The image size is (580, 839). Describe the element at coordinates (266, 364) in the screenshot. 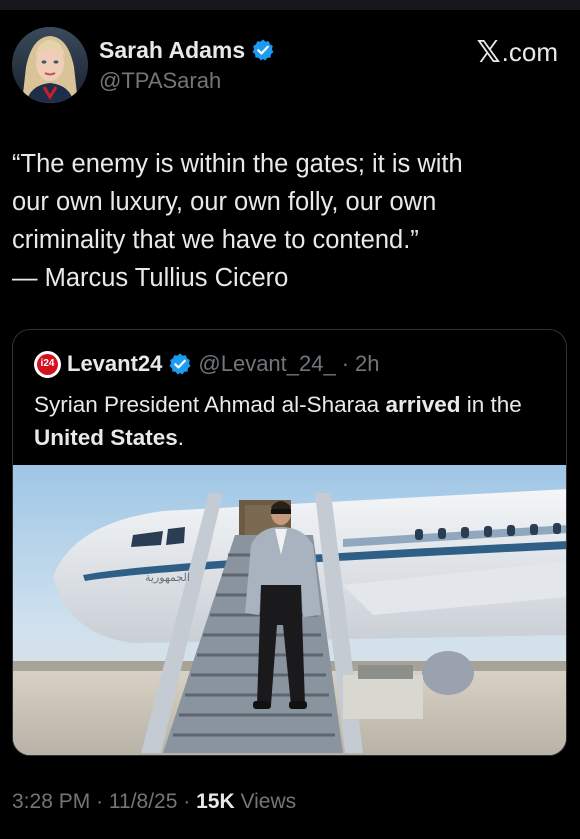

I see `quoted-author-handle: @Levant_24_` at that location.